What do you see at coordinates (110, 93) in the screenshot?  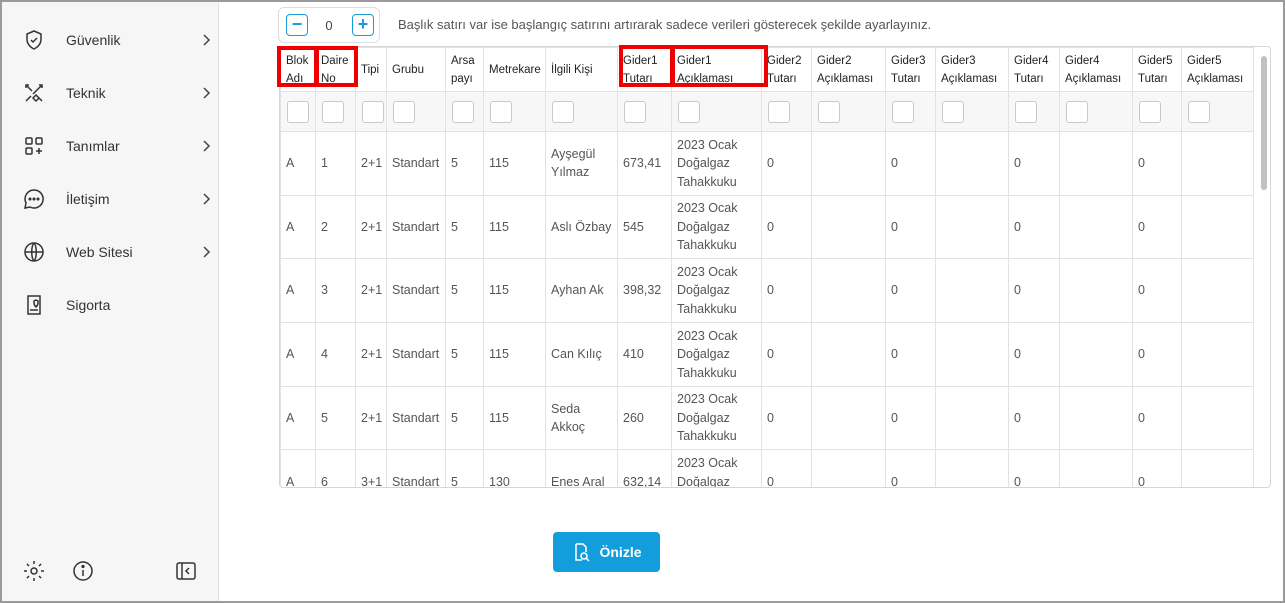 I see `sidebar-item-teknik: Teknik` at bounding box center [110, 93].